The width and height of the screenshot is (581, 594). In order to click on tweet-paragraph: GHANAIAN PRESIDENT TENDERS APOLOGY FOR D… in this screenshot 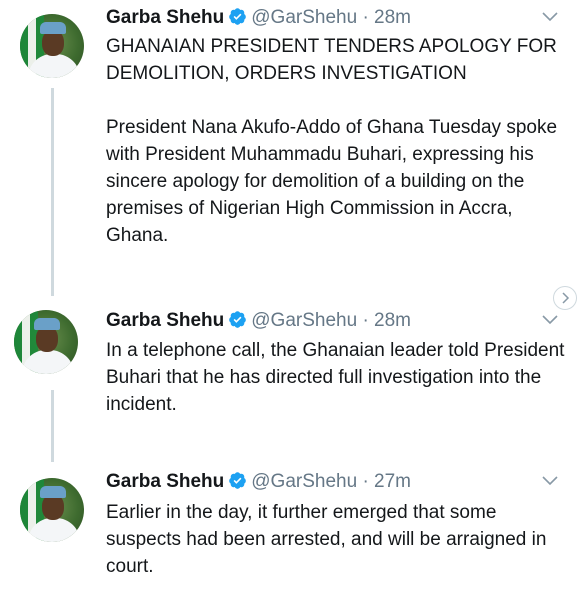, I will do `click(331, 60)`.